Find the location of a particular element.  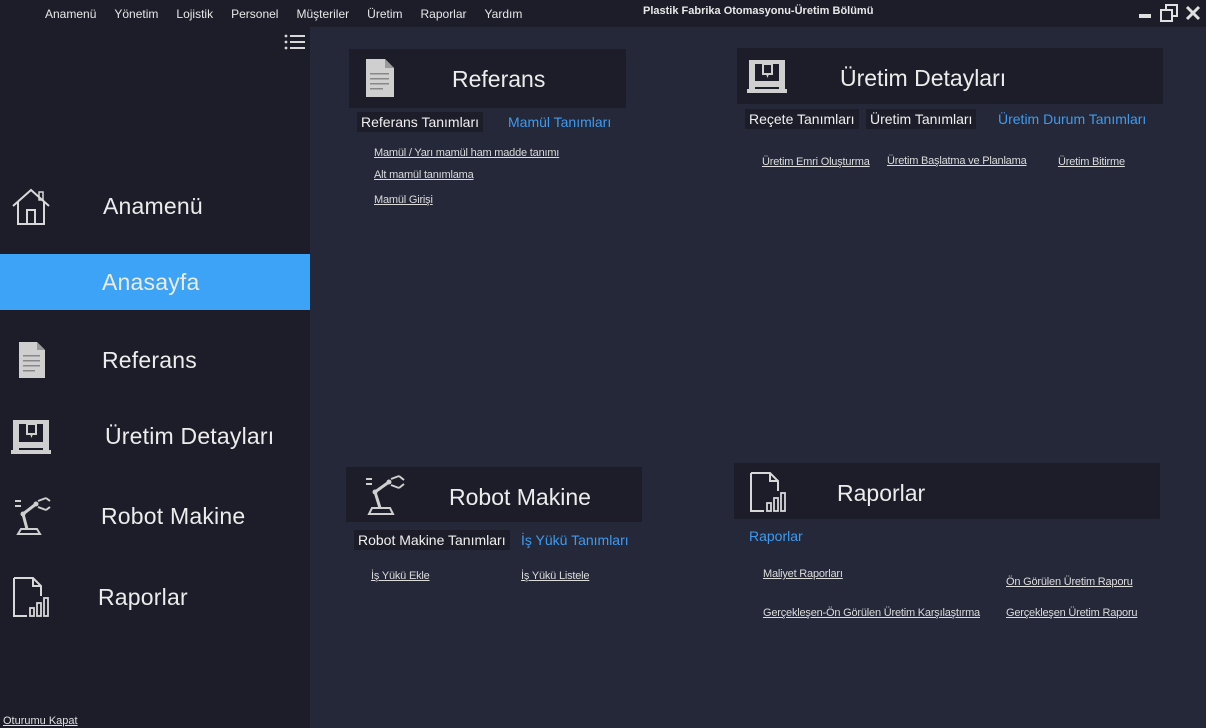

sidebar-item-anasayfa: Anasayfa is located at coordinates (155, 282).